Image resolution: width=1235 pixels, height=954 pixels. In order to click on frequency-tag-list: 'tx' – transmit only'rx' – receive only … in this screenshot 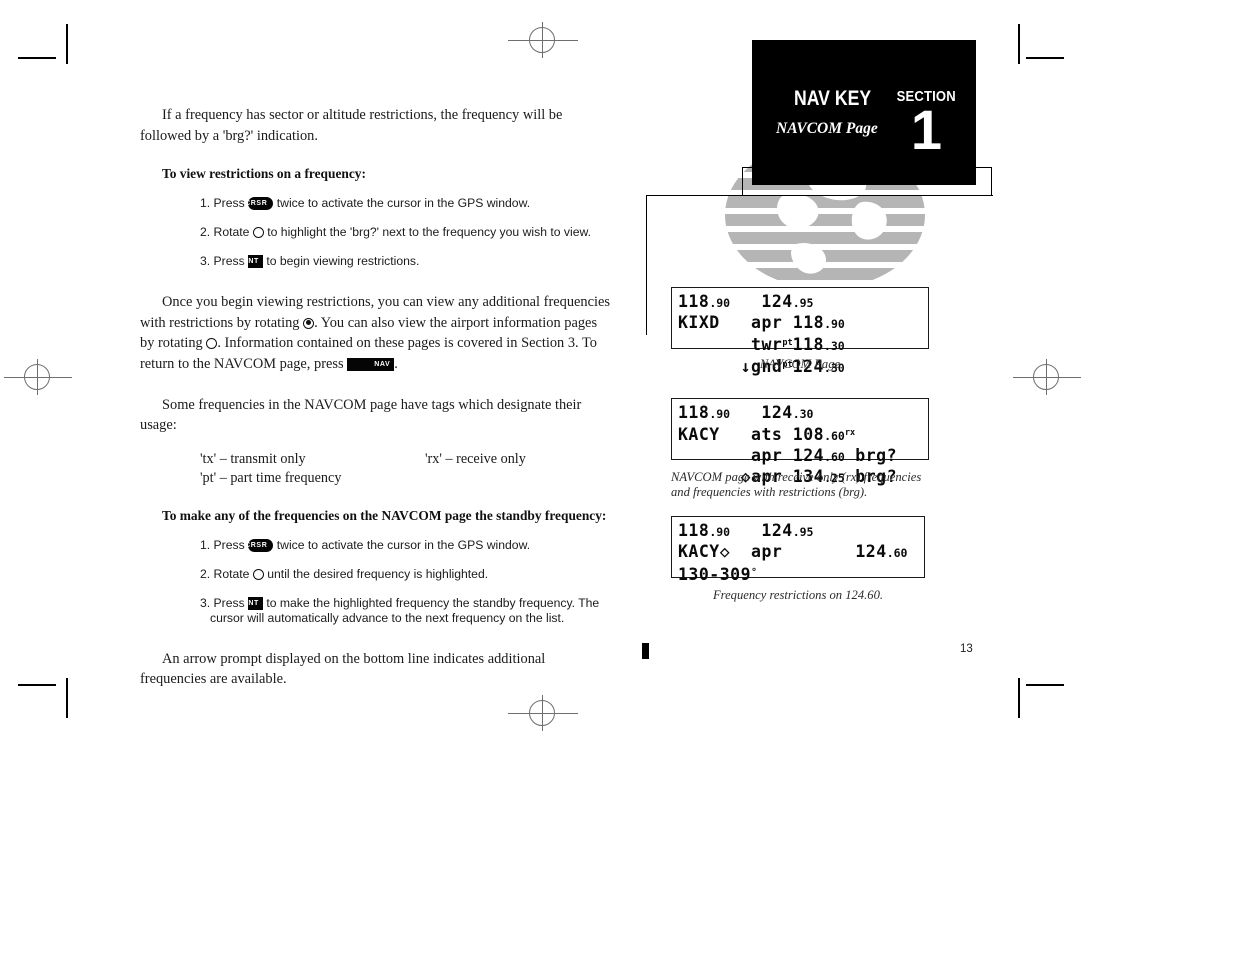, I will do `click(405, 469)`.